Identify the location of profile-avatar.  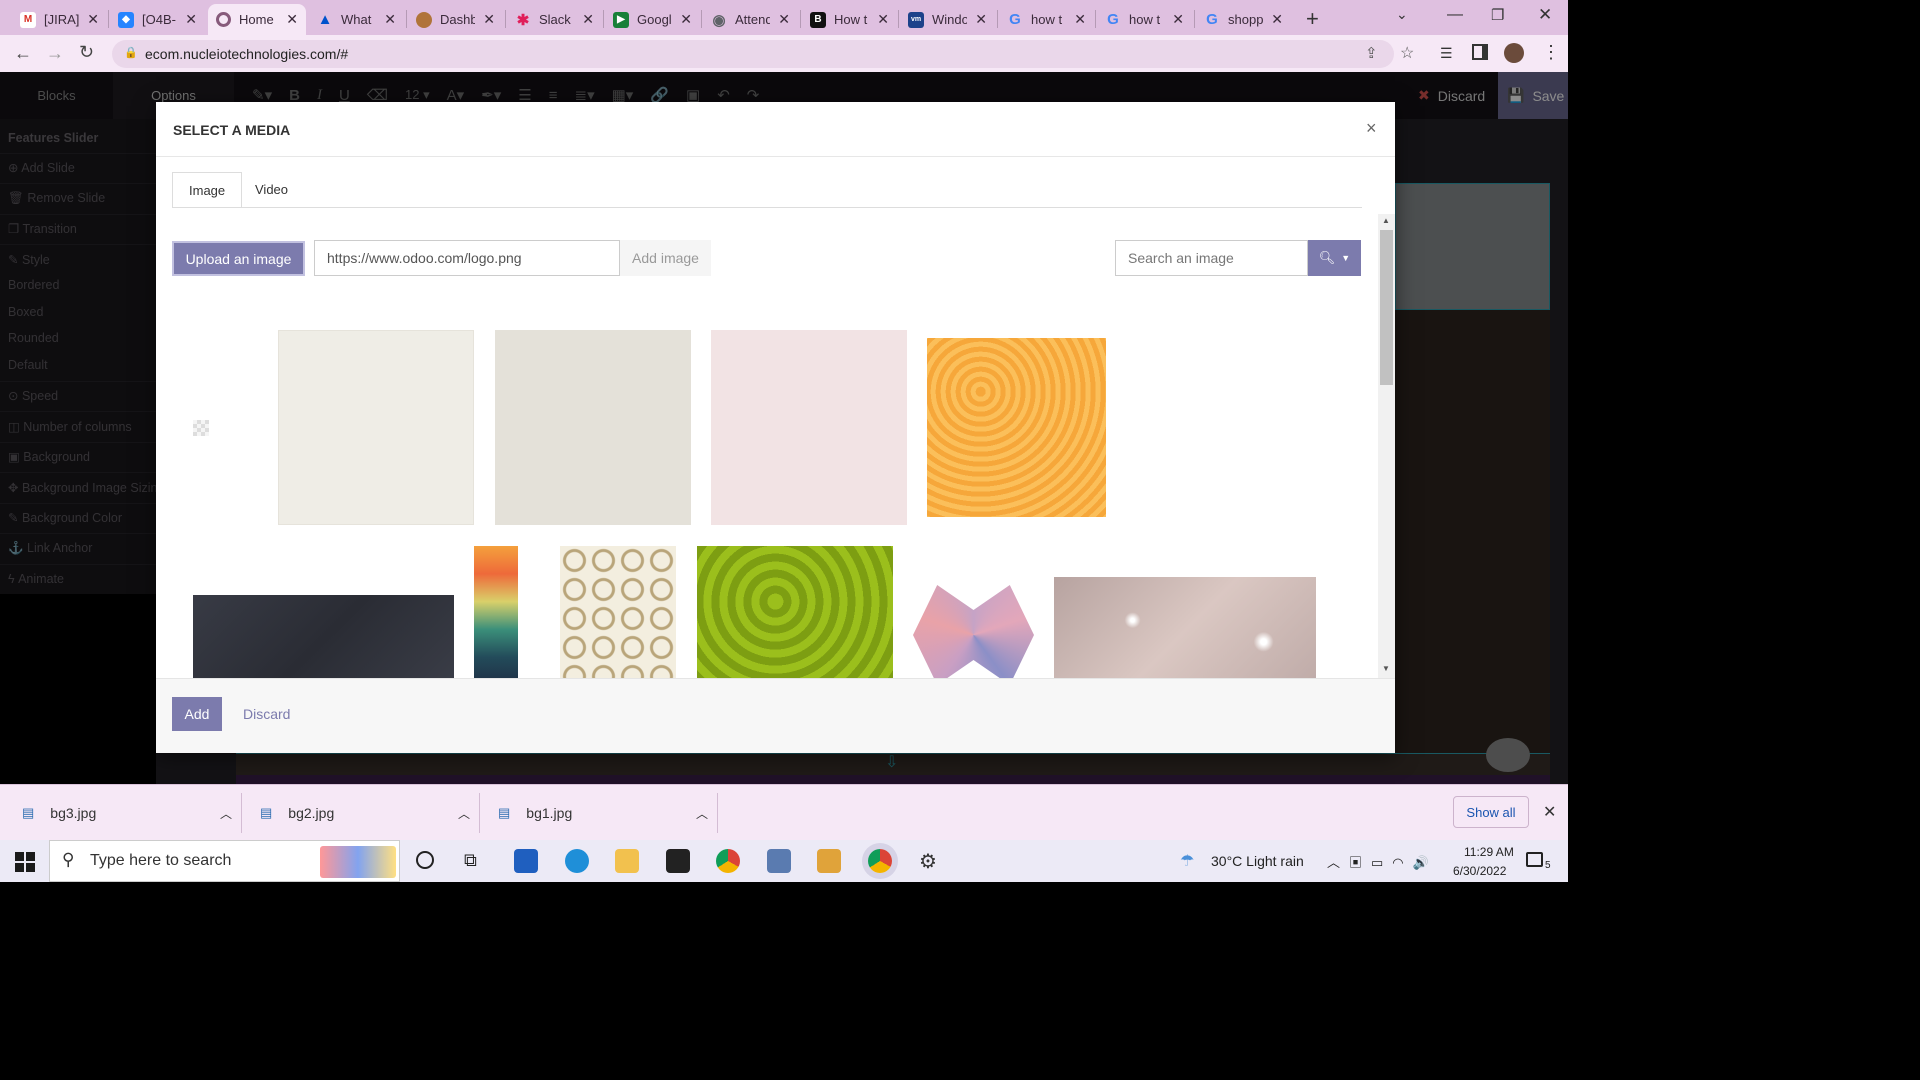
(1514, 53).